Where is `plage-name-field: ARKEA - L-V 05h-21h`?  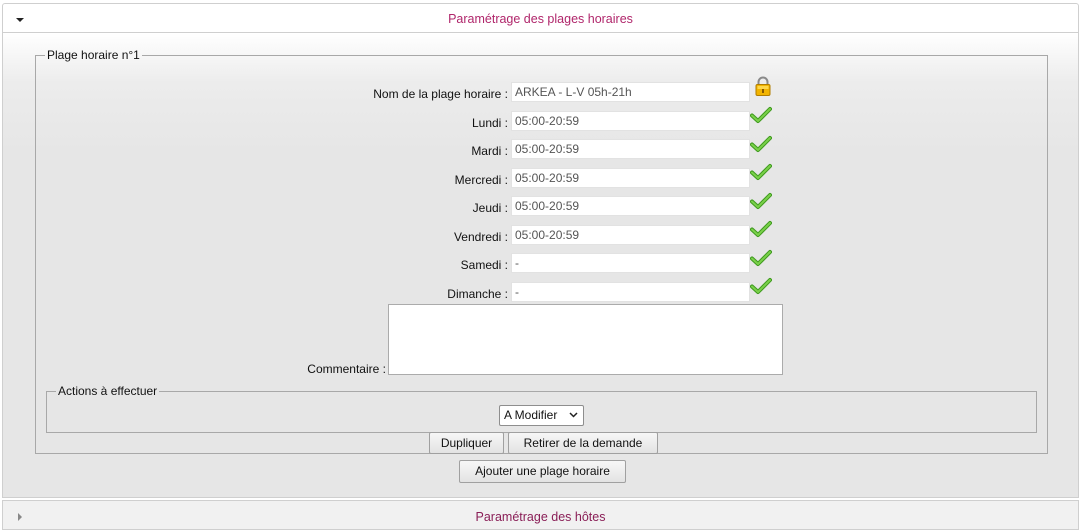 plage-name-field: ARKEA - L-V 05h-21h is located at coordinates (630, 92).